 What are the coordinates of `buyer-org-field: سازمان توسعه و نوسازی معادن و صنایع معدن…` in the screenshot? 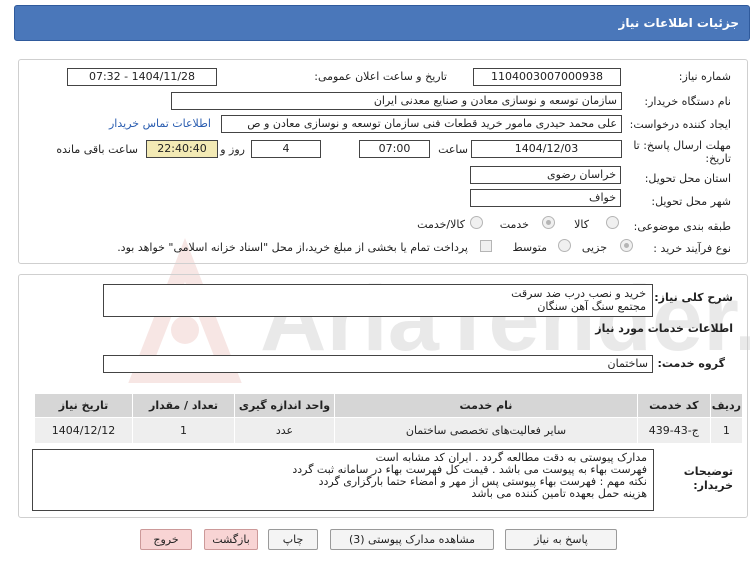 It's located at (396, 101).